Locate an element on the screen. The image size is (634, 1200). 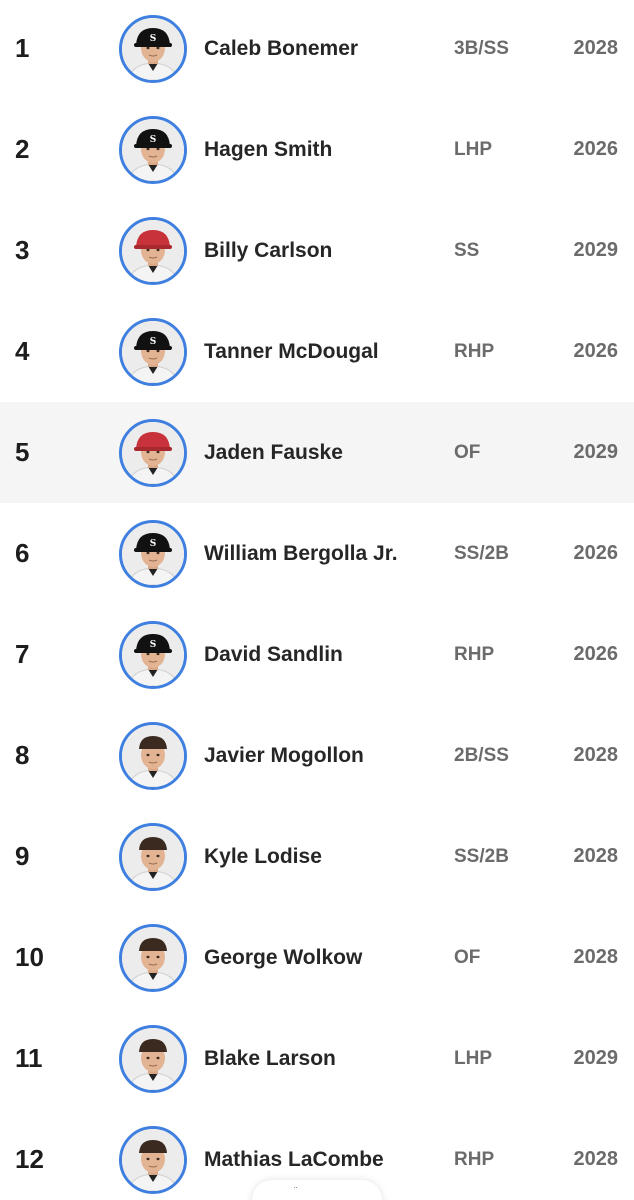
player-name: Jaden Fauske is located at coordinates (273, 452).